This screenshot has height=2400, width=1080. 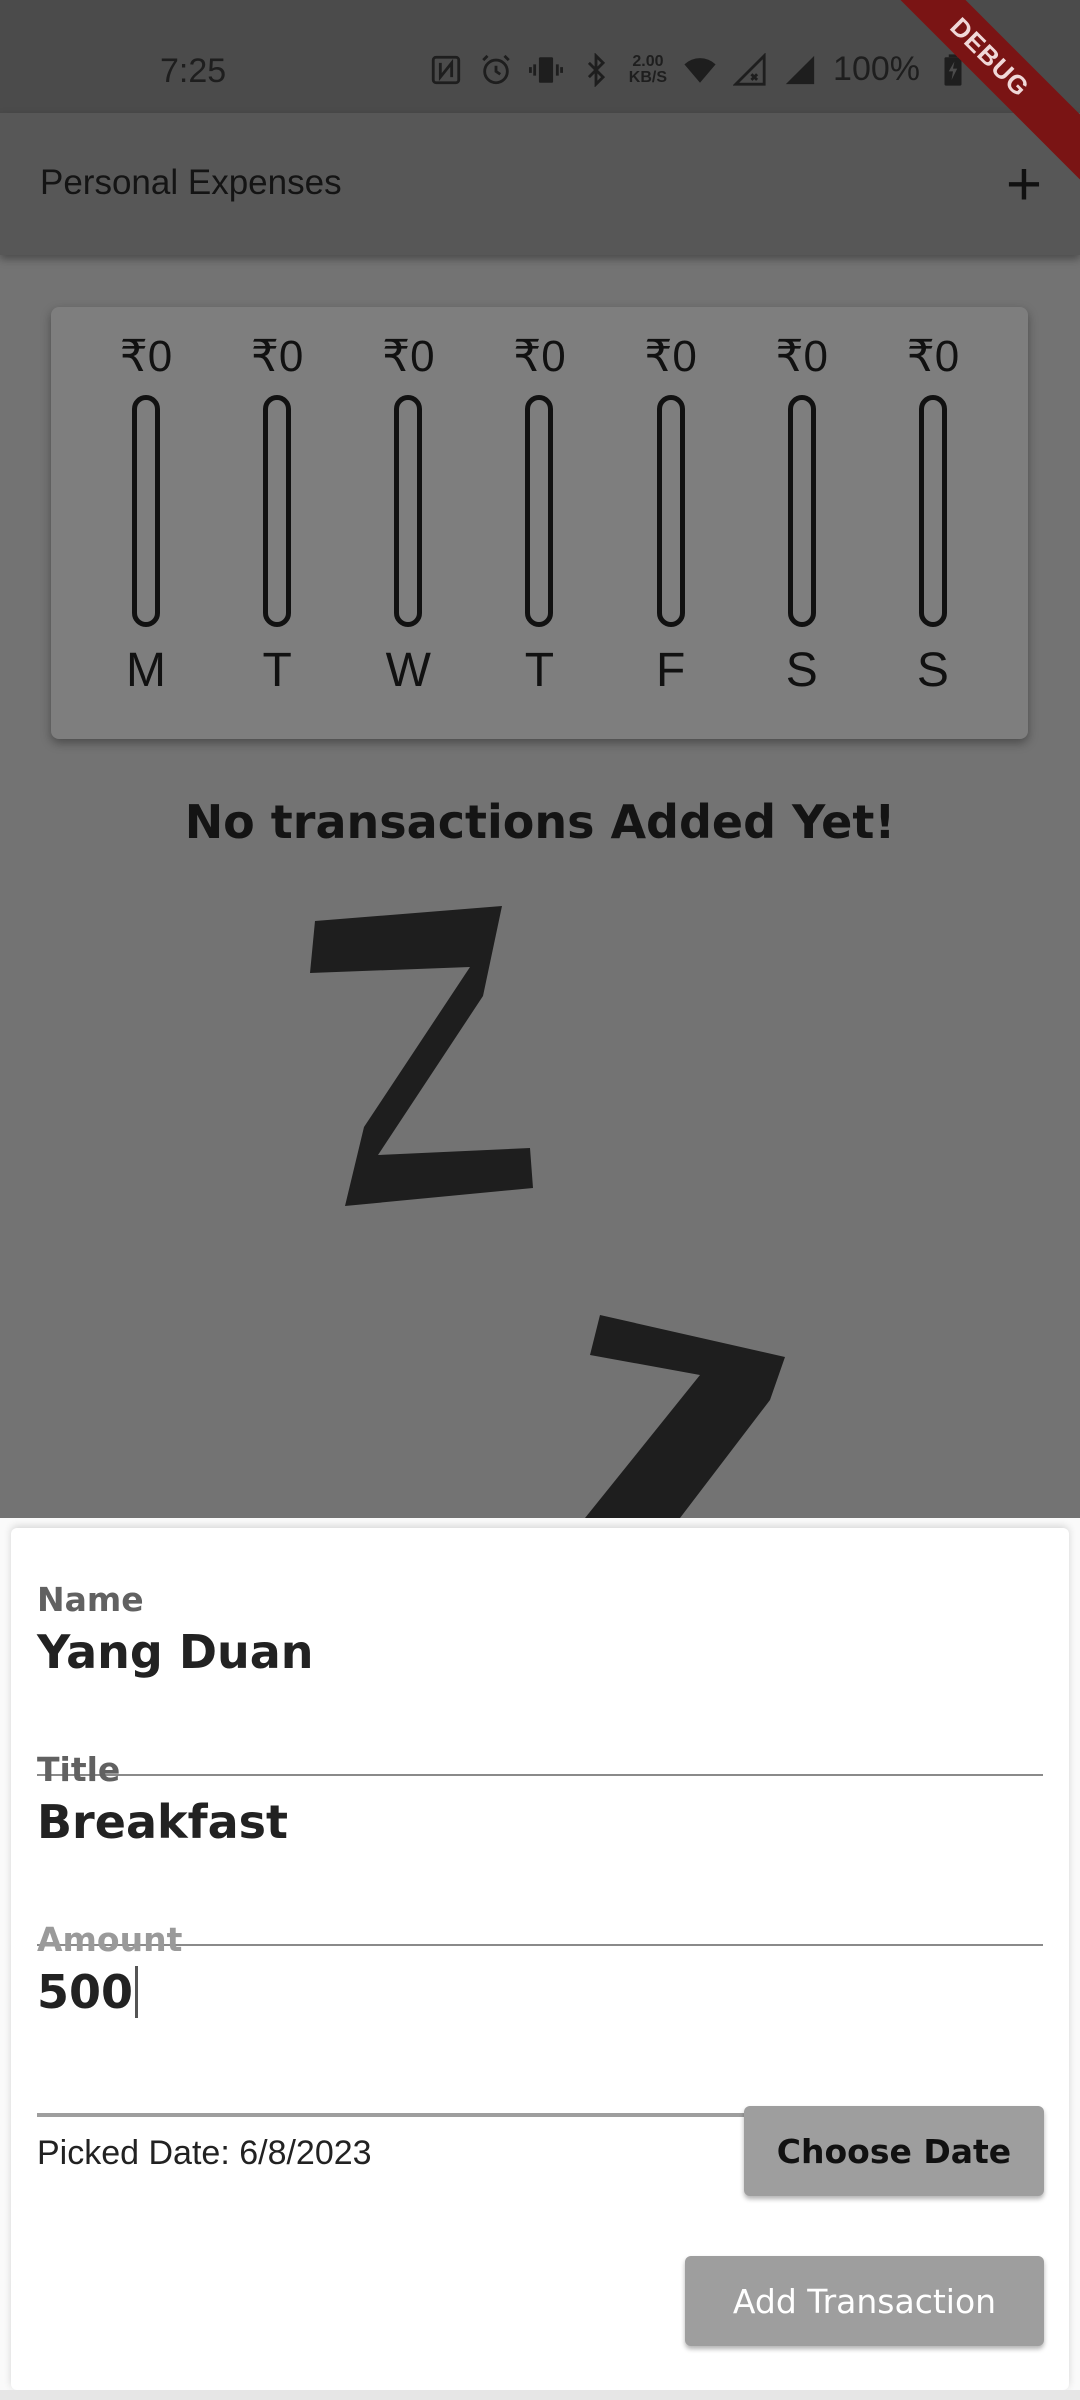 I want to click on name-input: Yang Duan, so click(x=540, y=1657).